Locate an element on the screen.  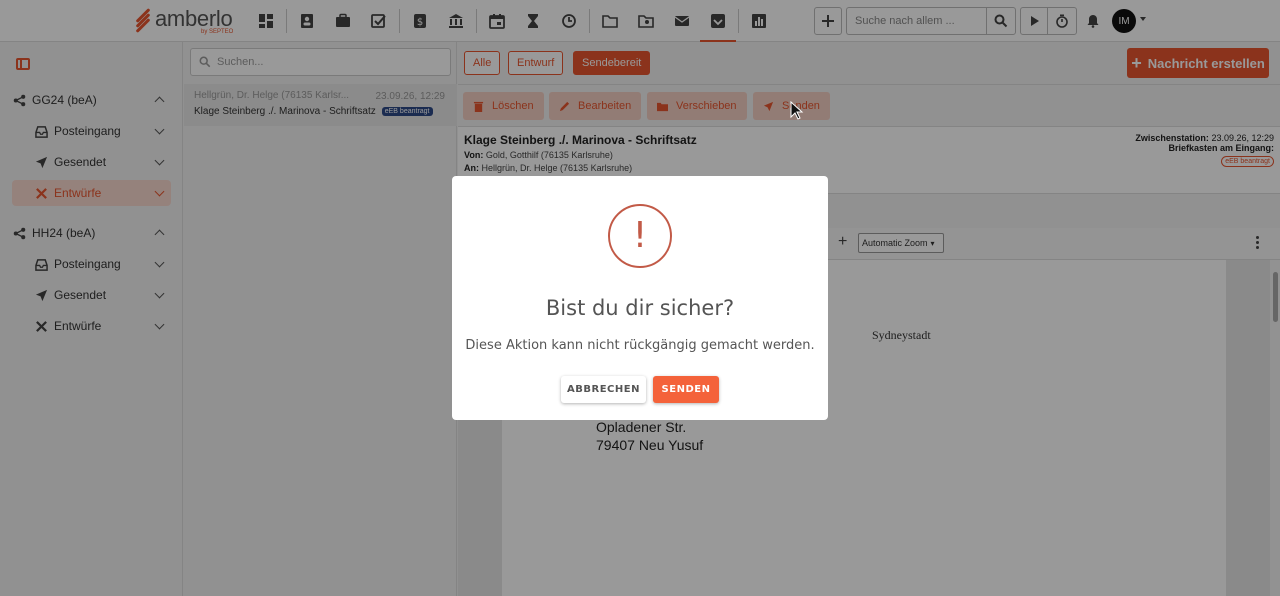
confirm-send-button: SENDEN is located at coordinates (686, 389).